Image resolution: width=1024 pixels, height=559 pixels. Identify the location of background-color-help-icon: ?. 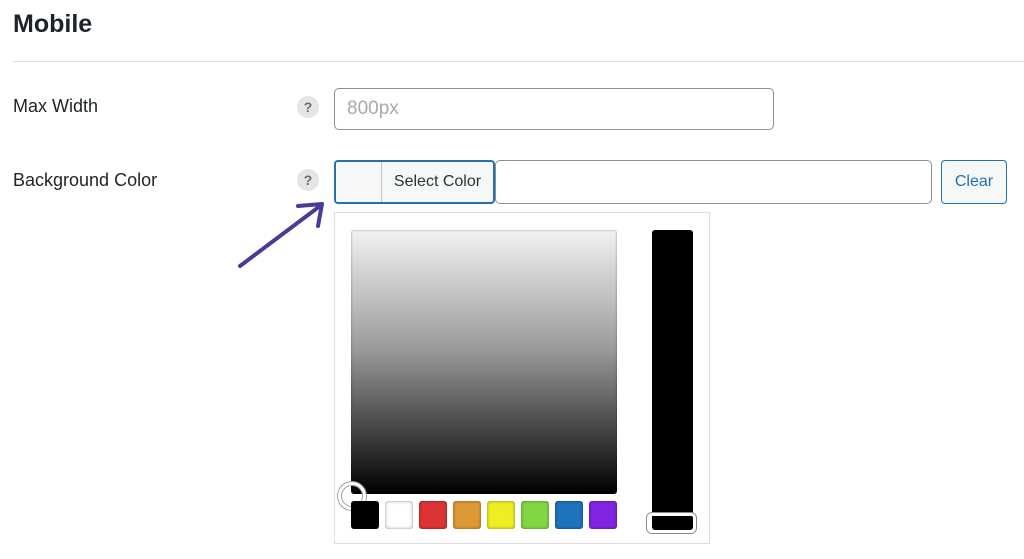
(308, 180).